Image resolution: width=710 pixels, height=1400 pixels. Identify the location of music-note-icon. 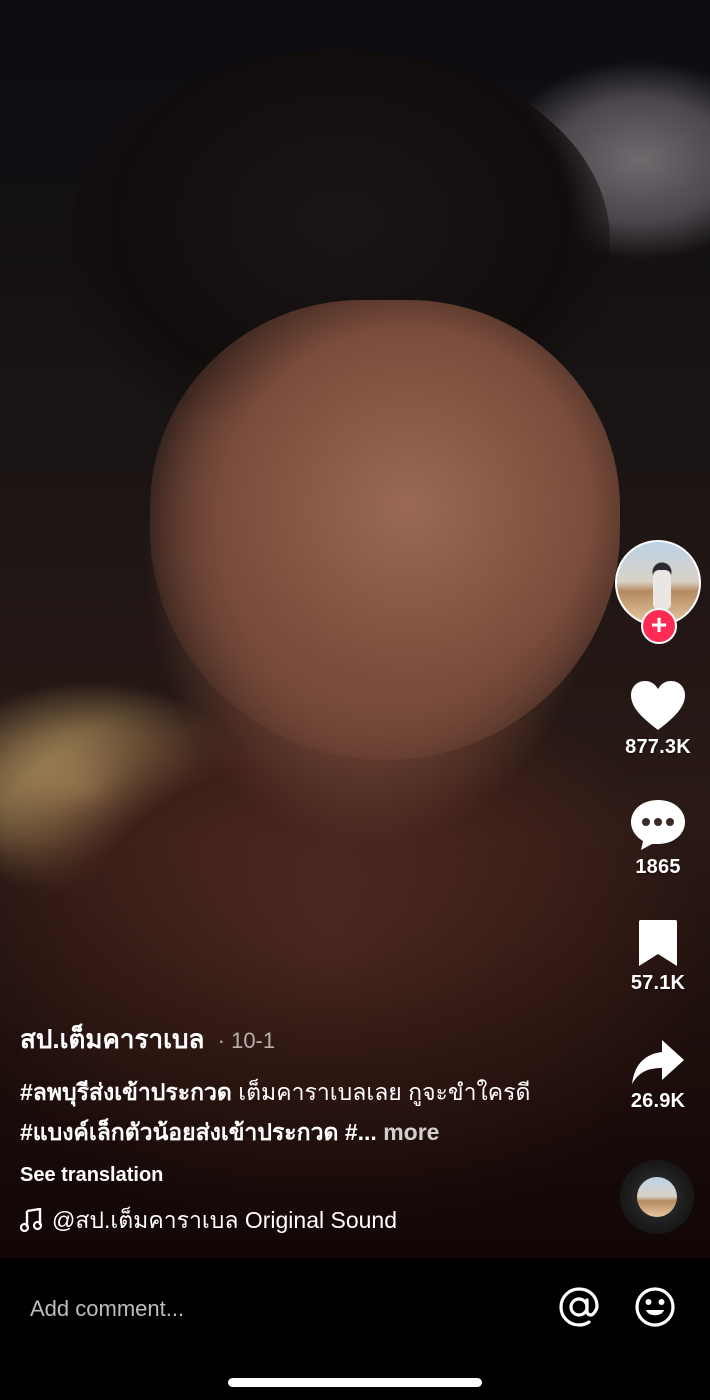
(31, 1220).